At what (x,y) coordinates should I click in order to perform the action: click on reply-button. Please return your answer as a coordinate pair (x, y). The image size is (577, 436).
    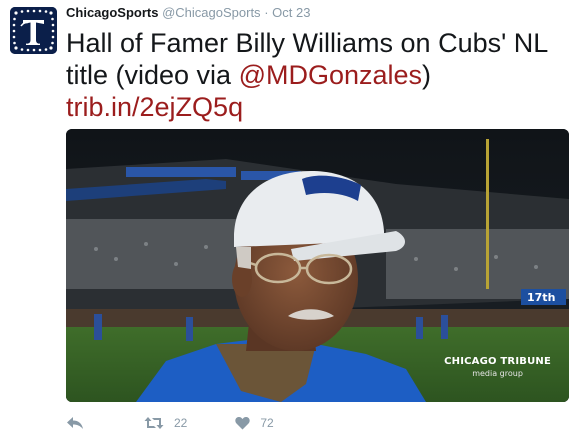
    Looking at the image, I should click on (75, 423).